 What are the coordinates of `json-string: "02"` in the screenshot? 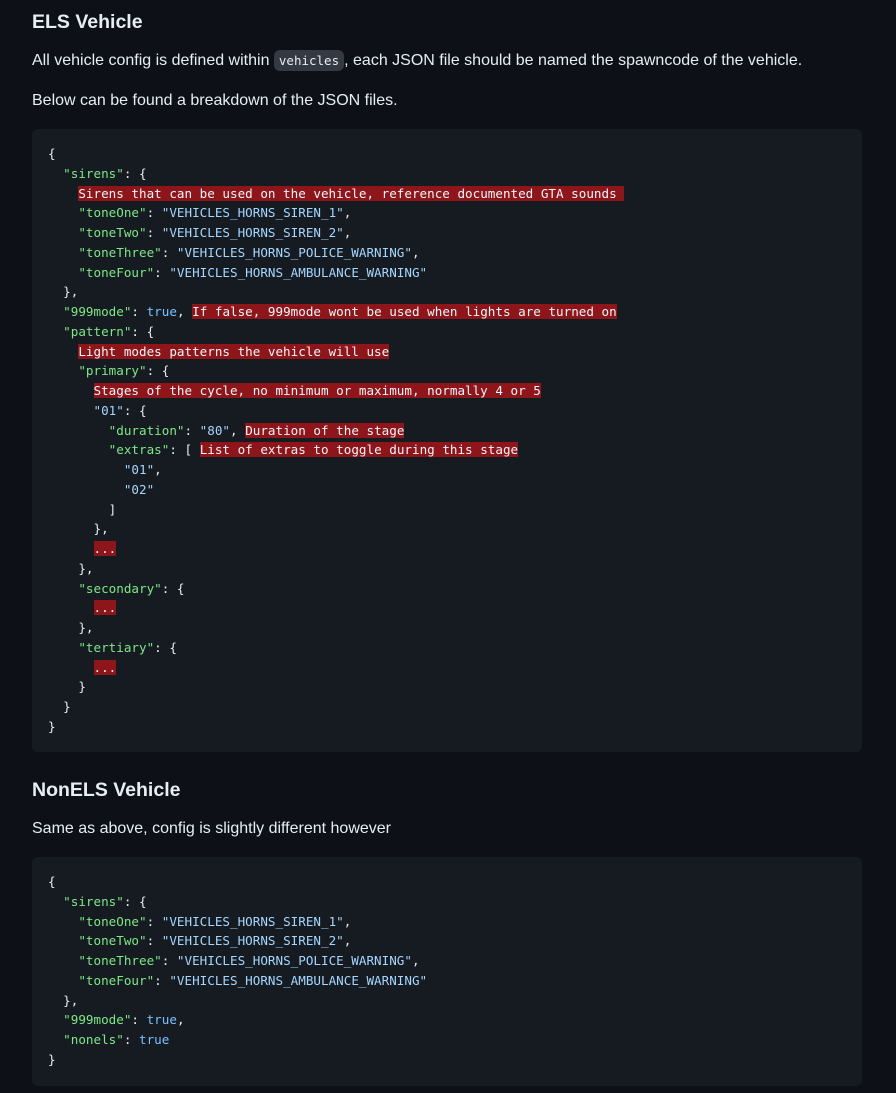 It's located at (139, 489).